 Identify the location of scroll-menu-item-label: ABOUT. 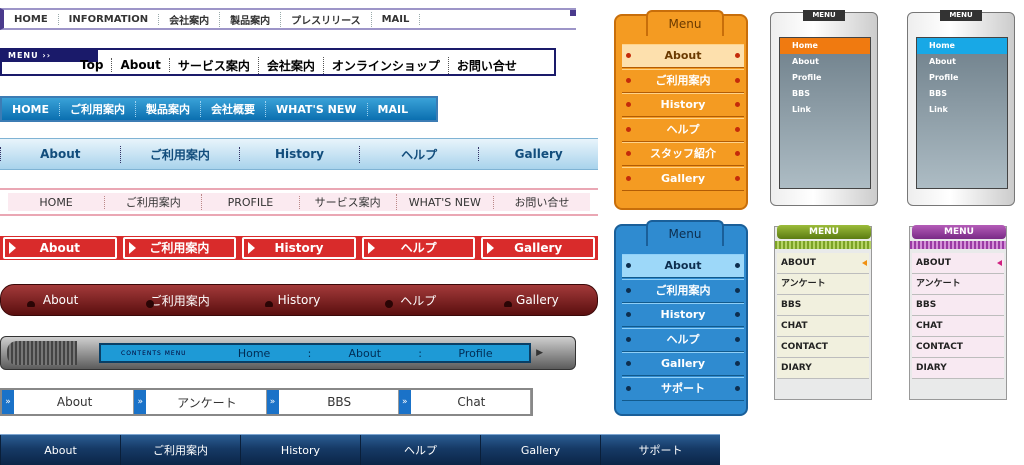
(933, 263).